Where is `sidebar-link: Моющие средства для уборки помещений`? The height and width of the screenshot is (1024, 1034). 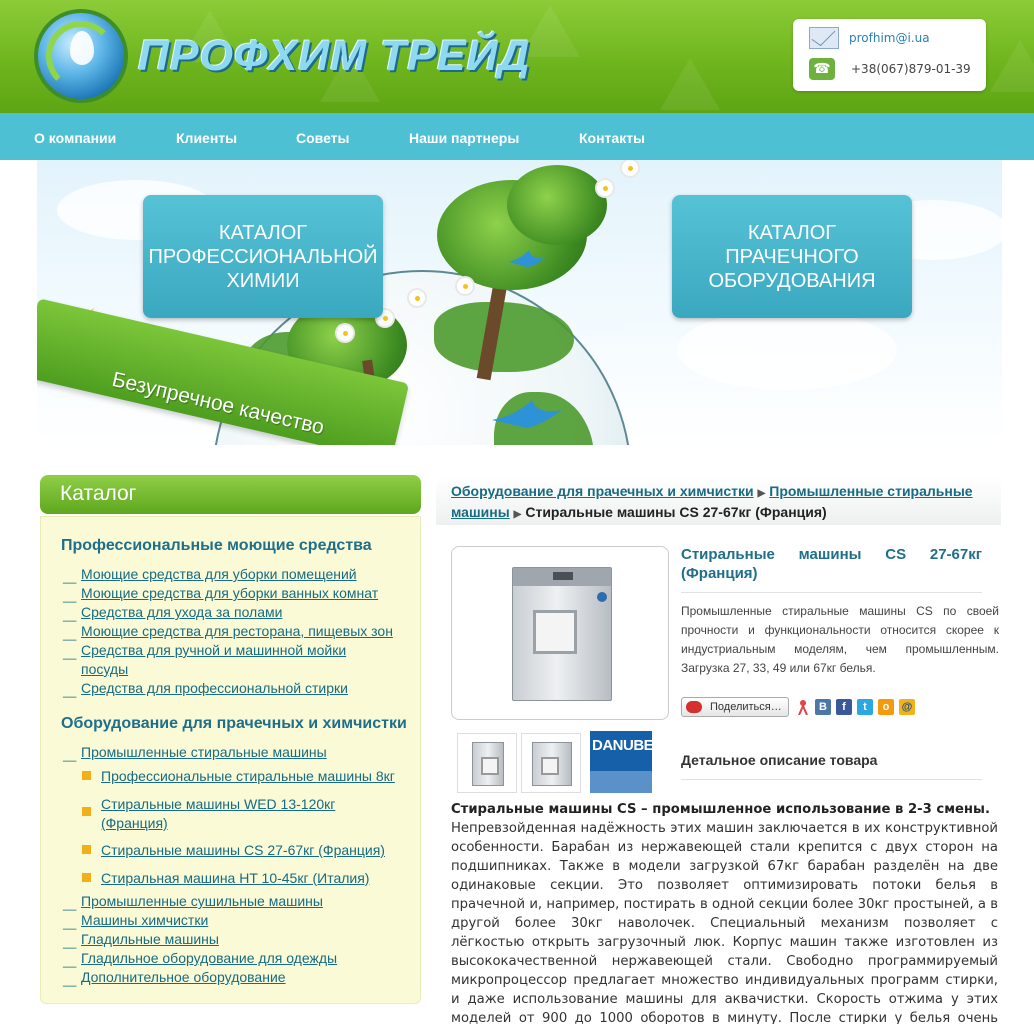 sidebar-link: Моющие средства для уборки помещений is located at coordinates (219, 574).